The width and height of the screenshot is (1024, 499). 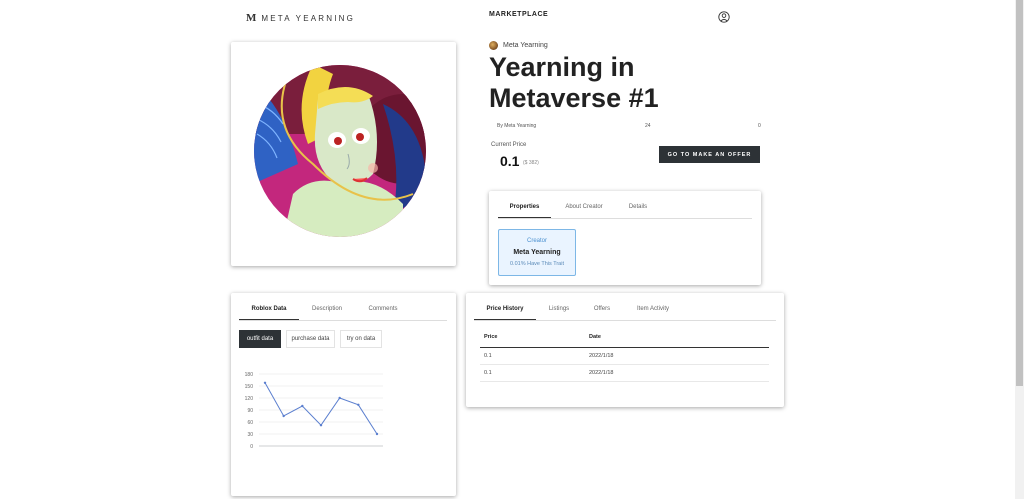 What do you see at coordinates (251, 447) in the screenshot?
I see `y-tick-label: 0` at bounding box center [251, 447].